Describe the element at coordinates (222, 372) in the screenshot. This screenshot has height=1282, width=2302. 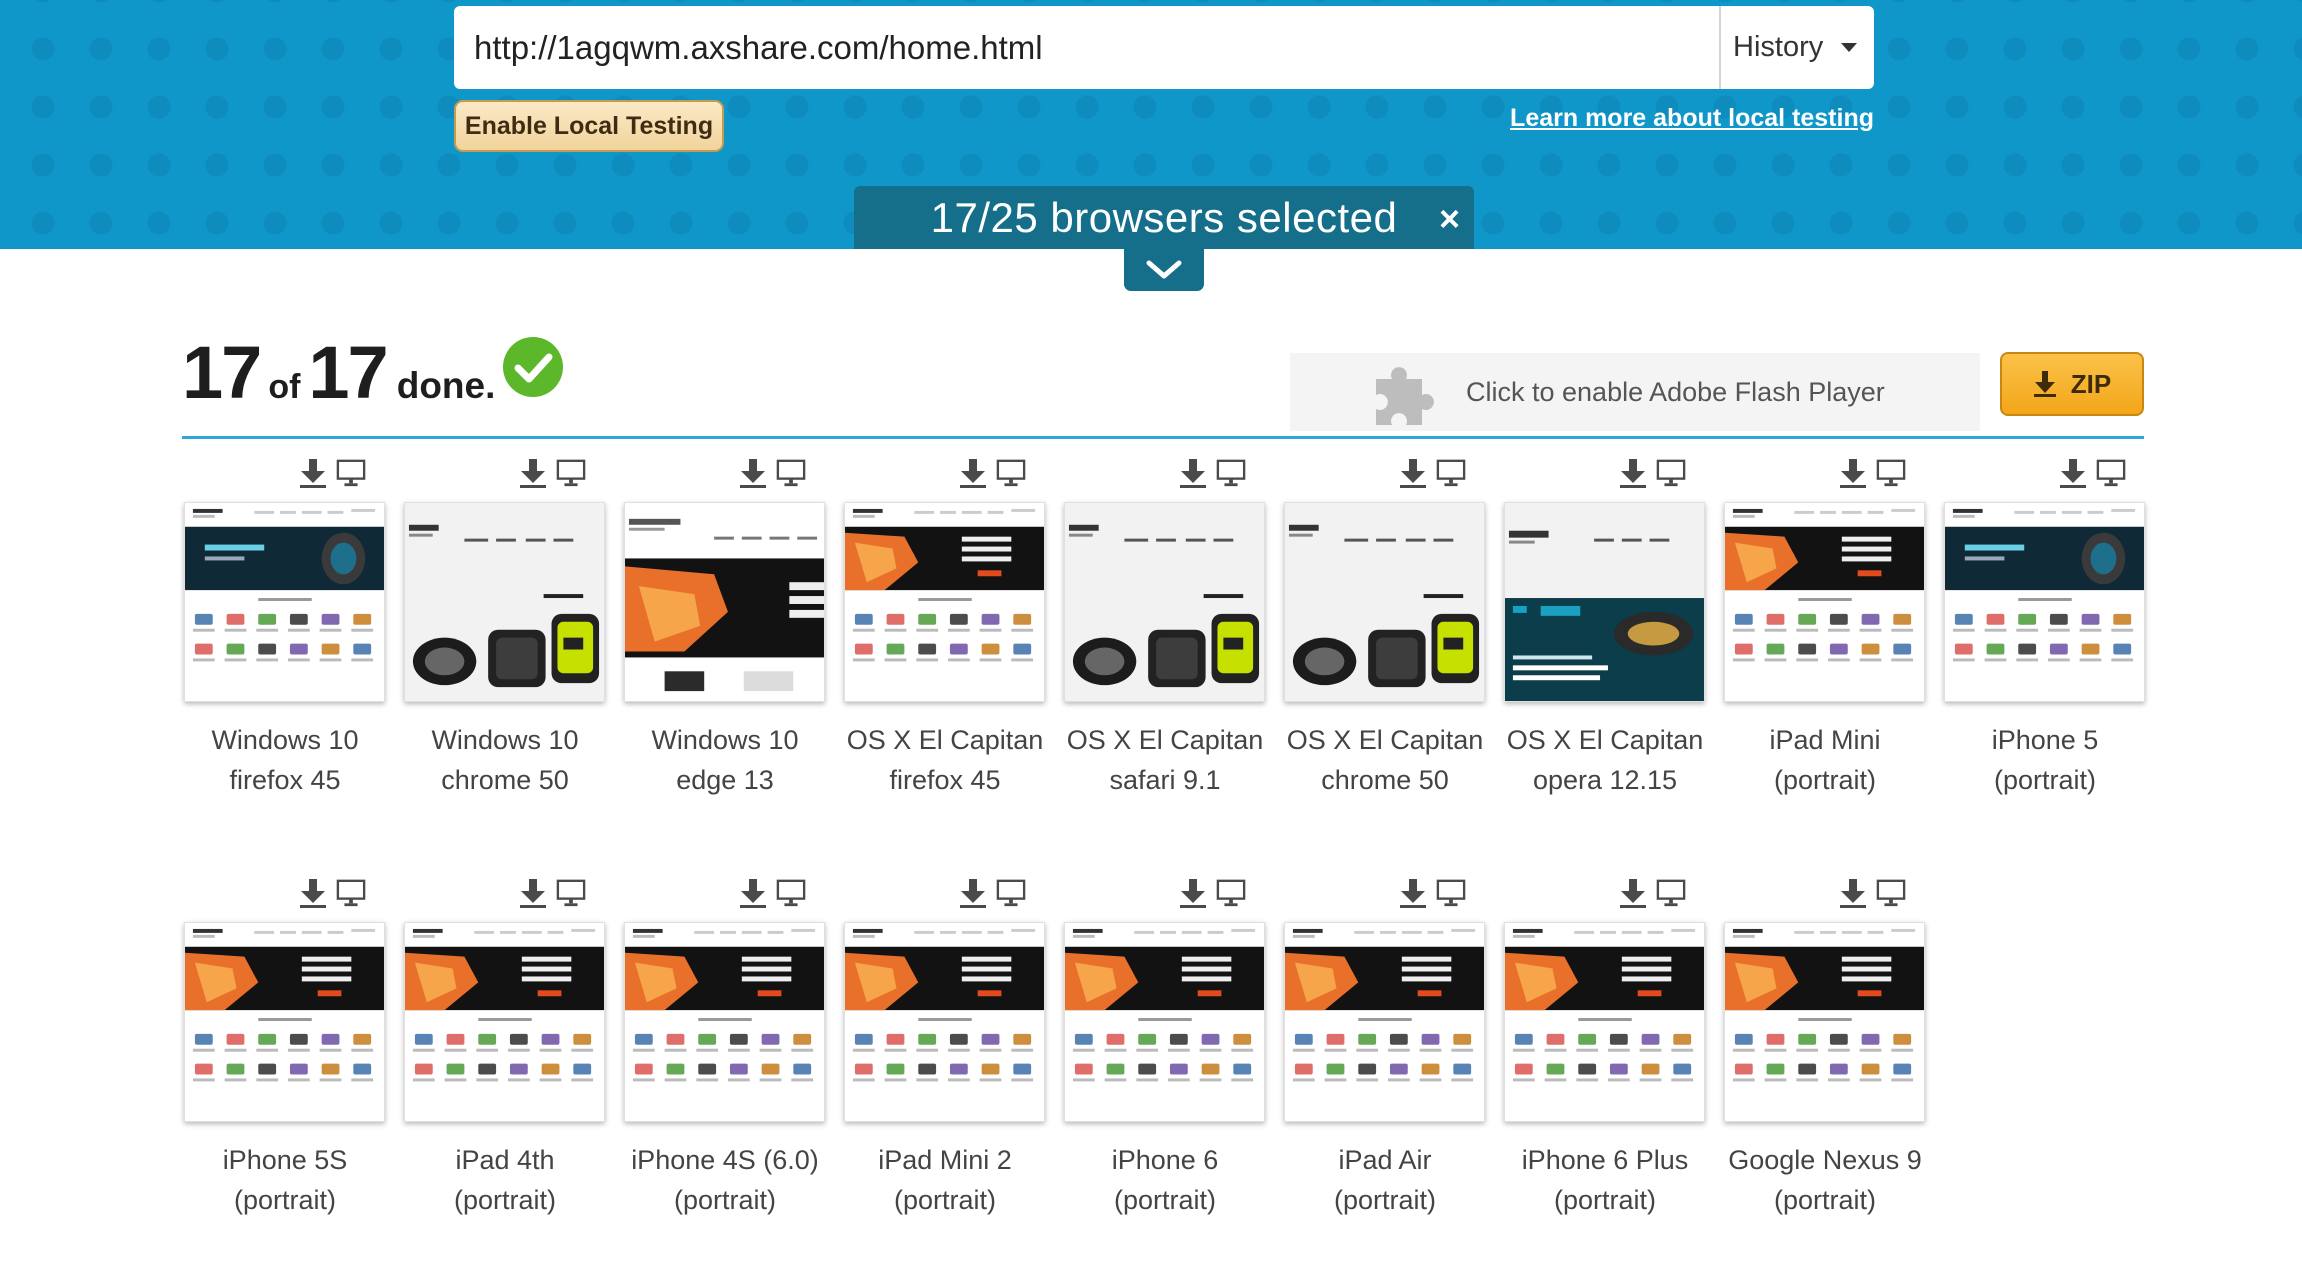
I see `done-count: 17` at that location.